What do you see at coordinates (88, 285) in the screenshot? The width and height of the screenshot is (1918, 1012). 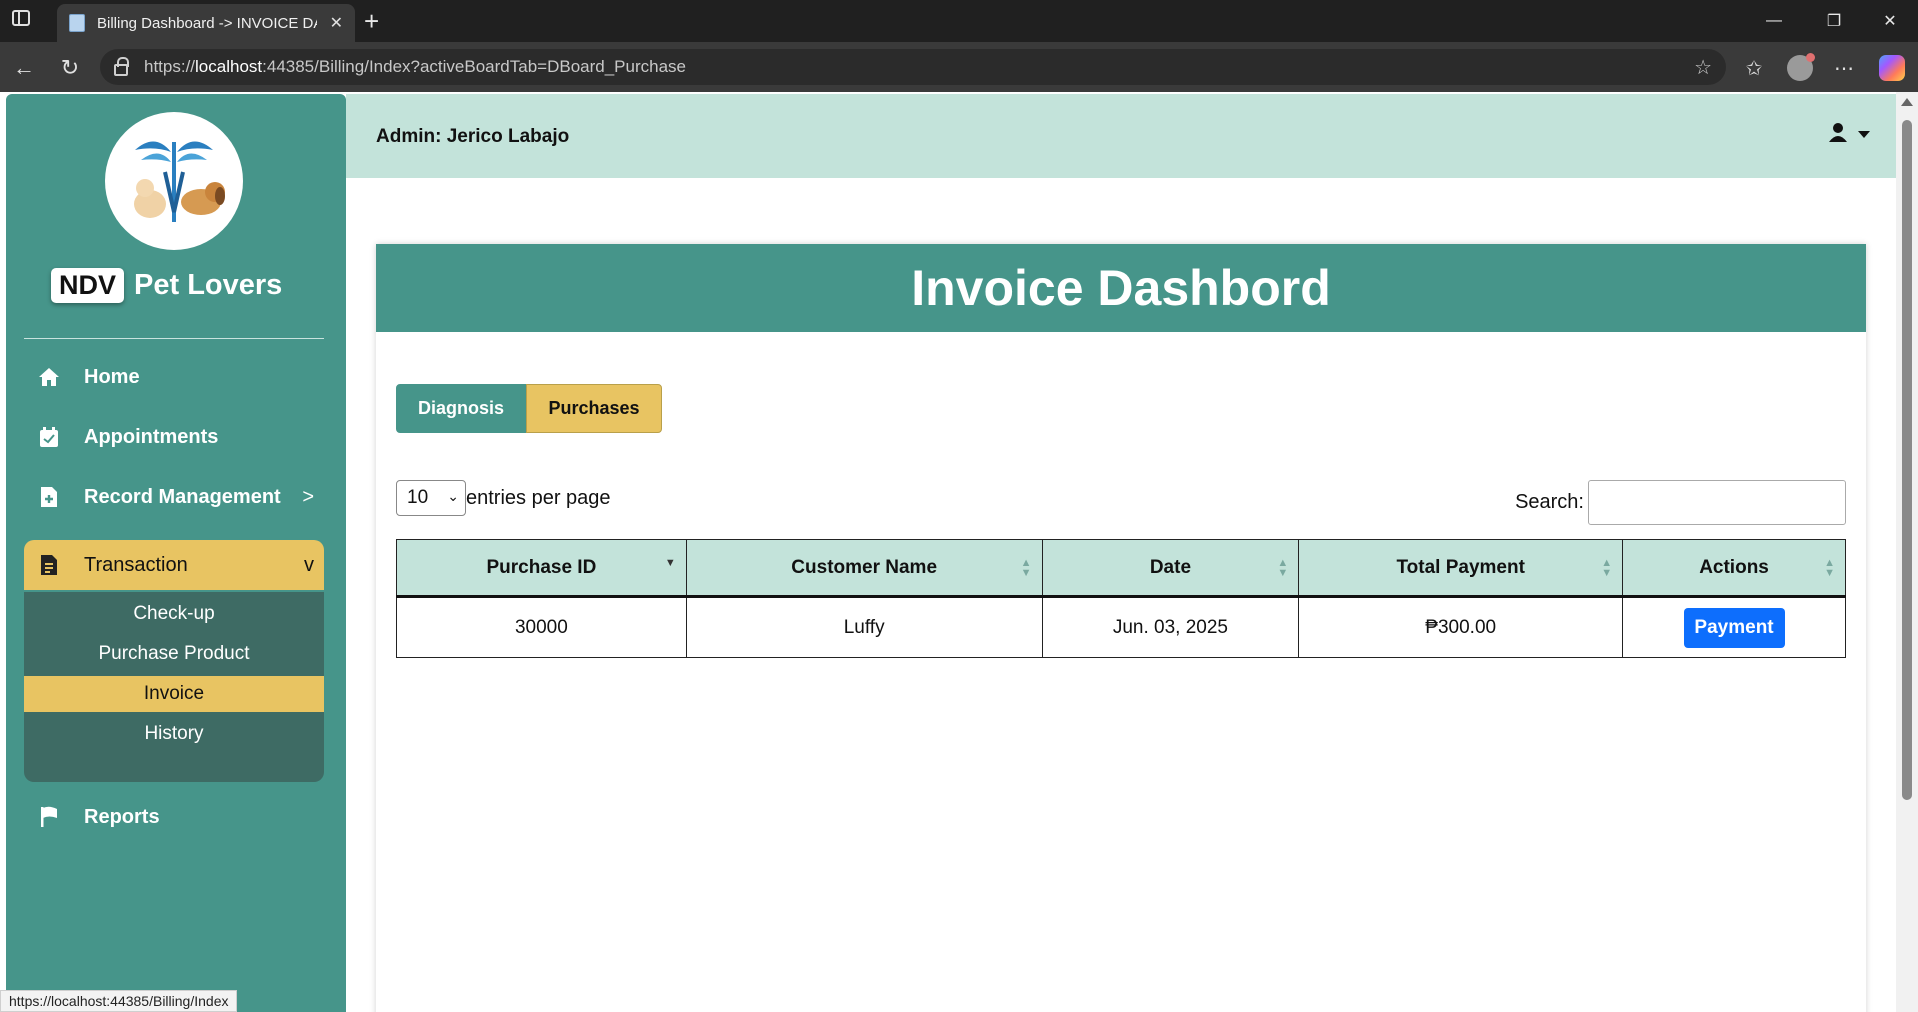 I see `brand-badge: NDV` at bounding box center [88, 285].